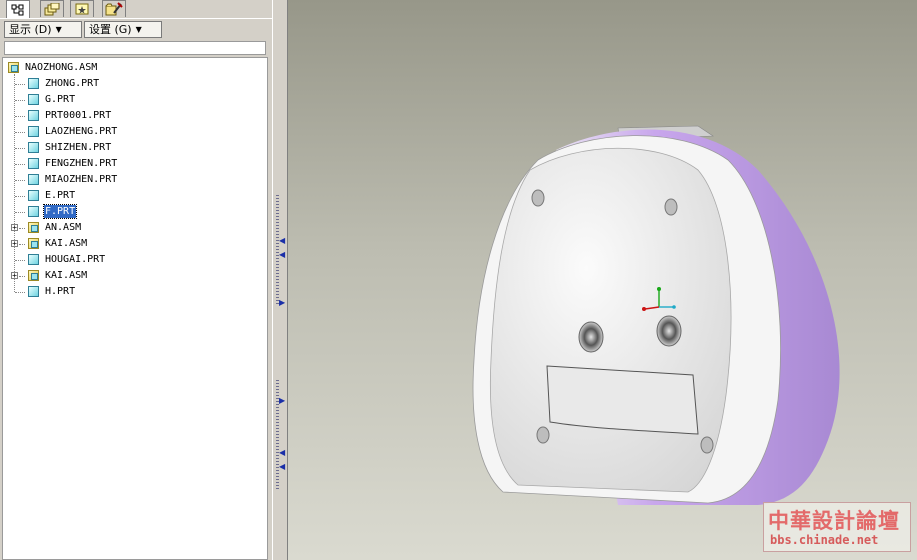  Describe the element at coordinates (61, 67) in the screenshot. I see `tree-item-label: NAOZHONG.ASM` at that location.